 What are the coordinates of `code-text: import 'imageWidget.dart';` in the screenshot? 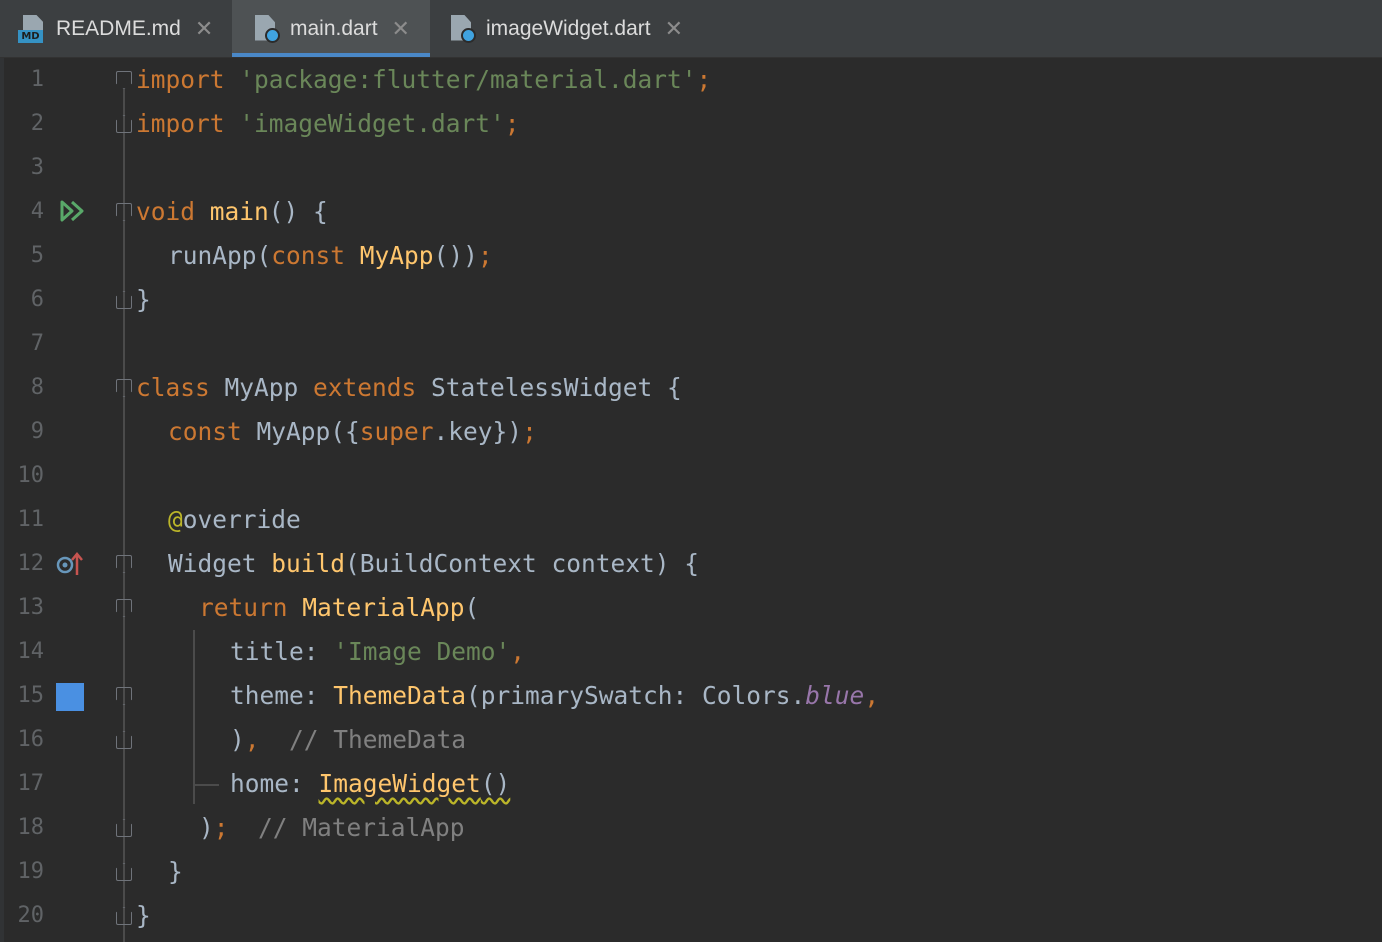 It's located at (328, 123).